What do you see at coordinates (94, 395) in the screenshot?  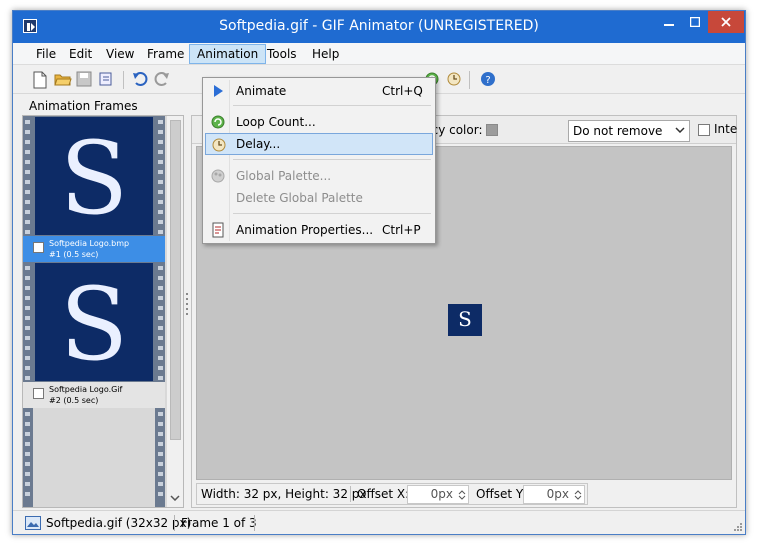 I see `frame-caption: Softpedia Logo.Gif #2 (0.5 sec)` at bounding box center [94, 395].